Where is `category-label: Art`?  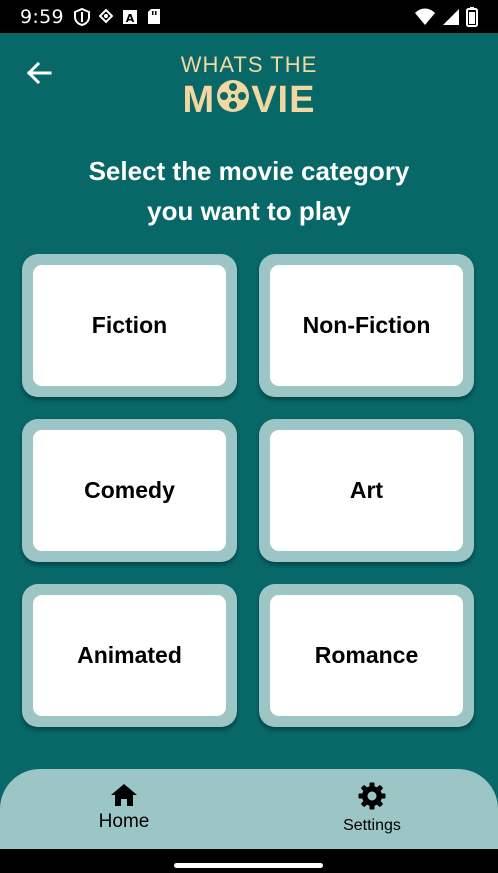
category-label: Art is located at coordinates (366, 490).